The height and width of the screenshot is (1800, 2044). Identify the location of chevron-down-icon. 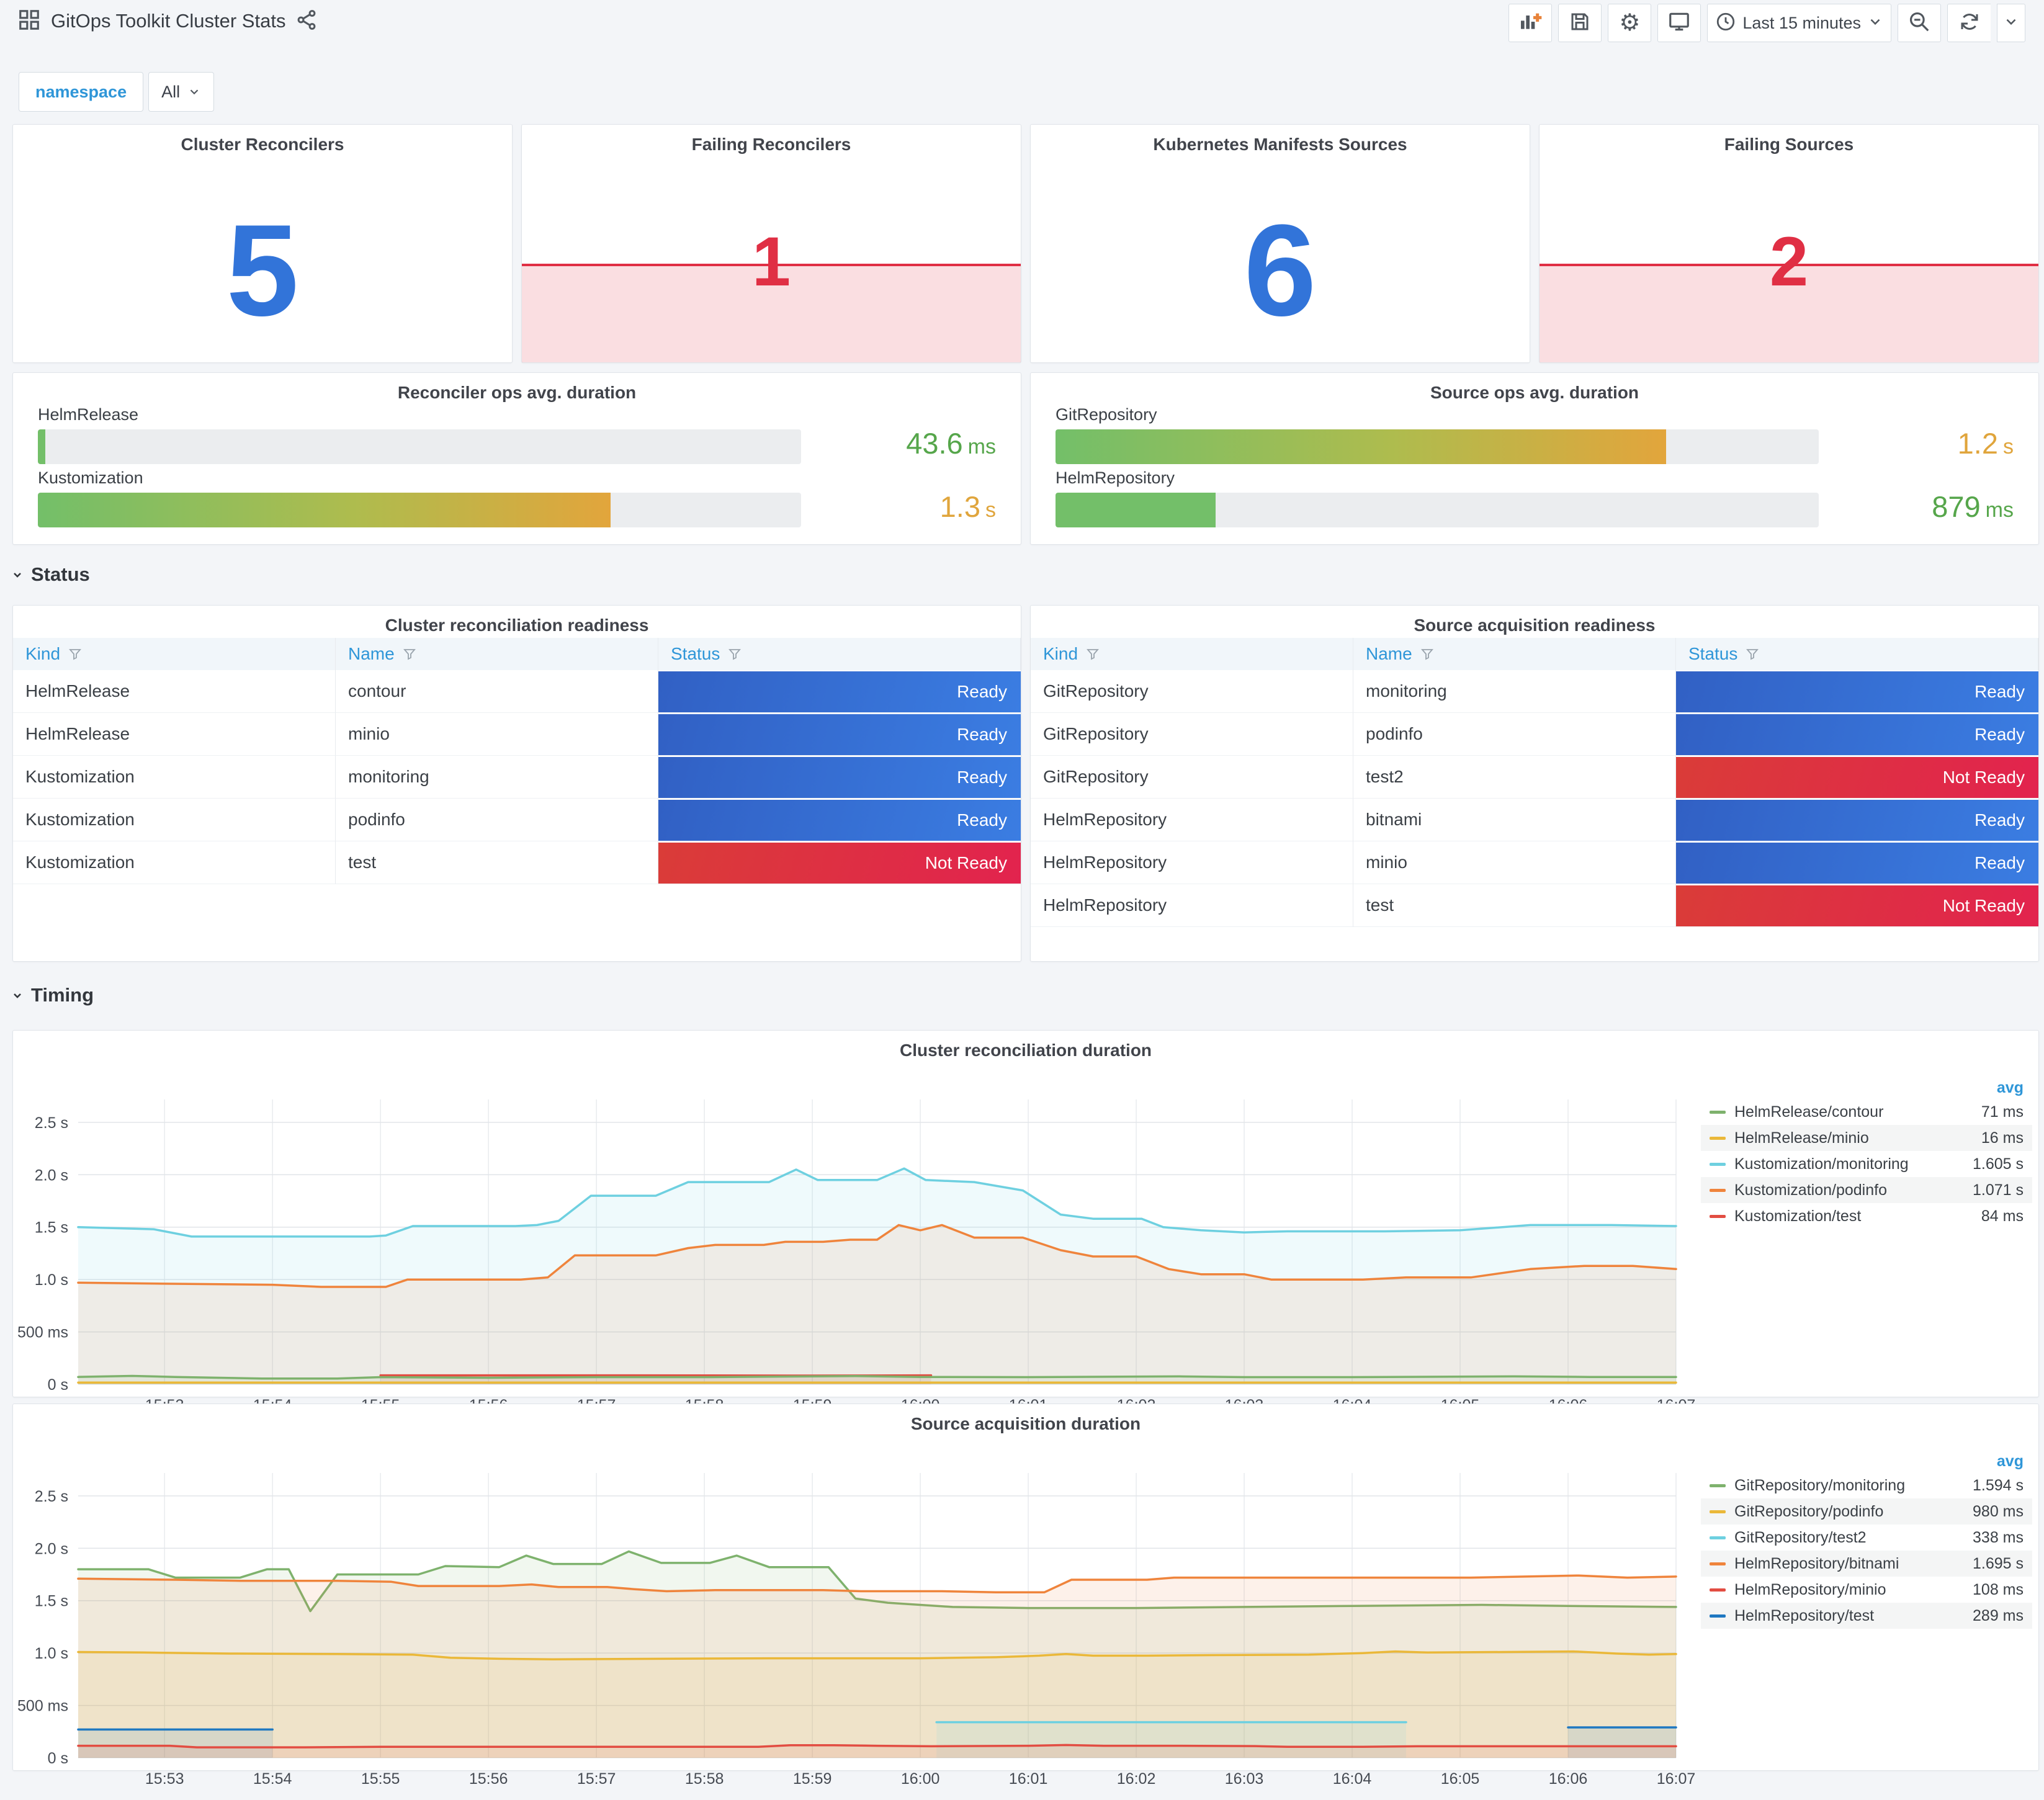
(2011, 24).